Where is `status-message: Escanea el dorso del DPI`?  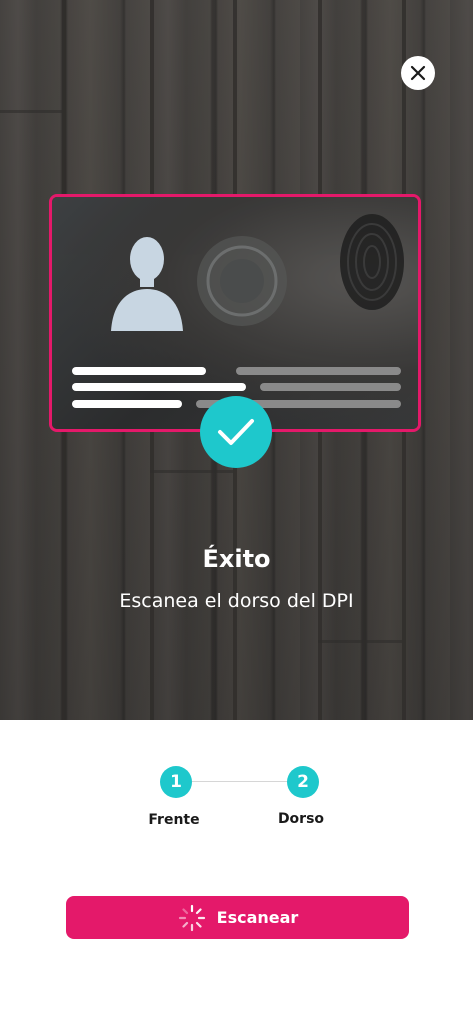
status-message: Escanea el dorso del DPI is located at coordinates (236, 601).